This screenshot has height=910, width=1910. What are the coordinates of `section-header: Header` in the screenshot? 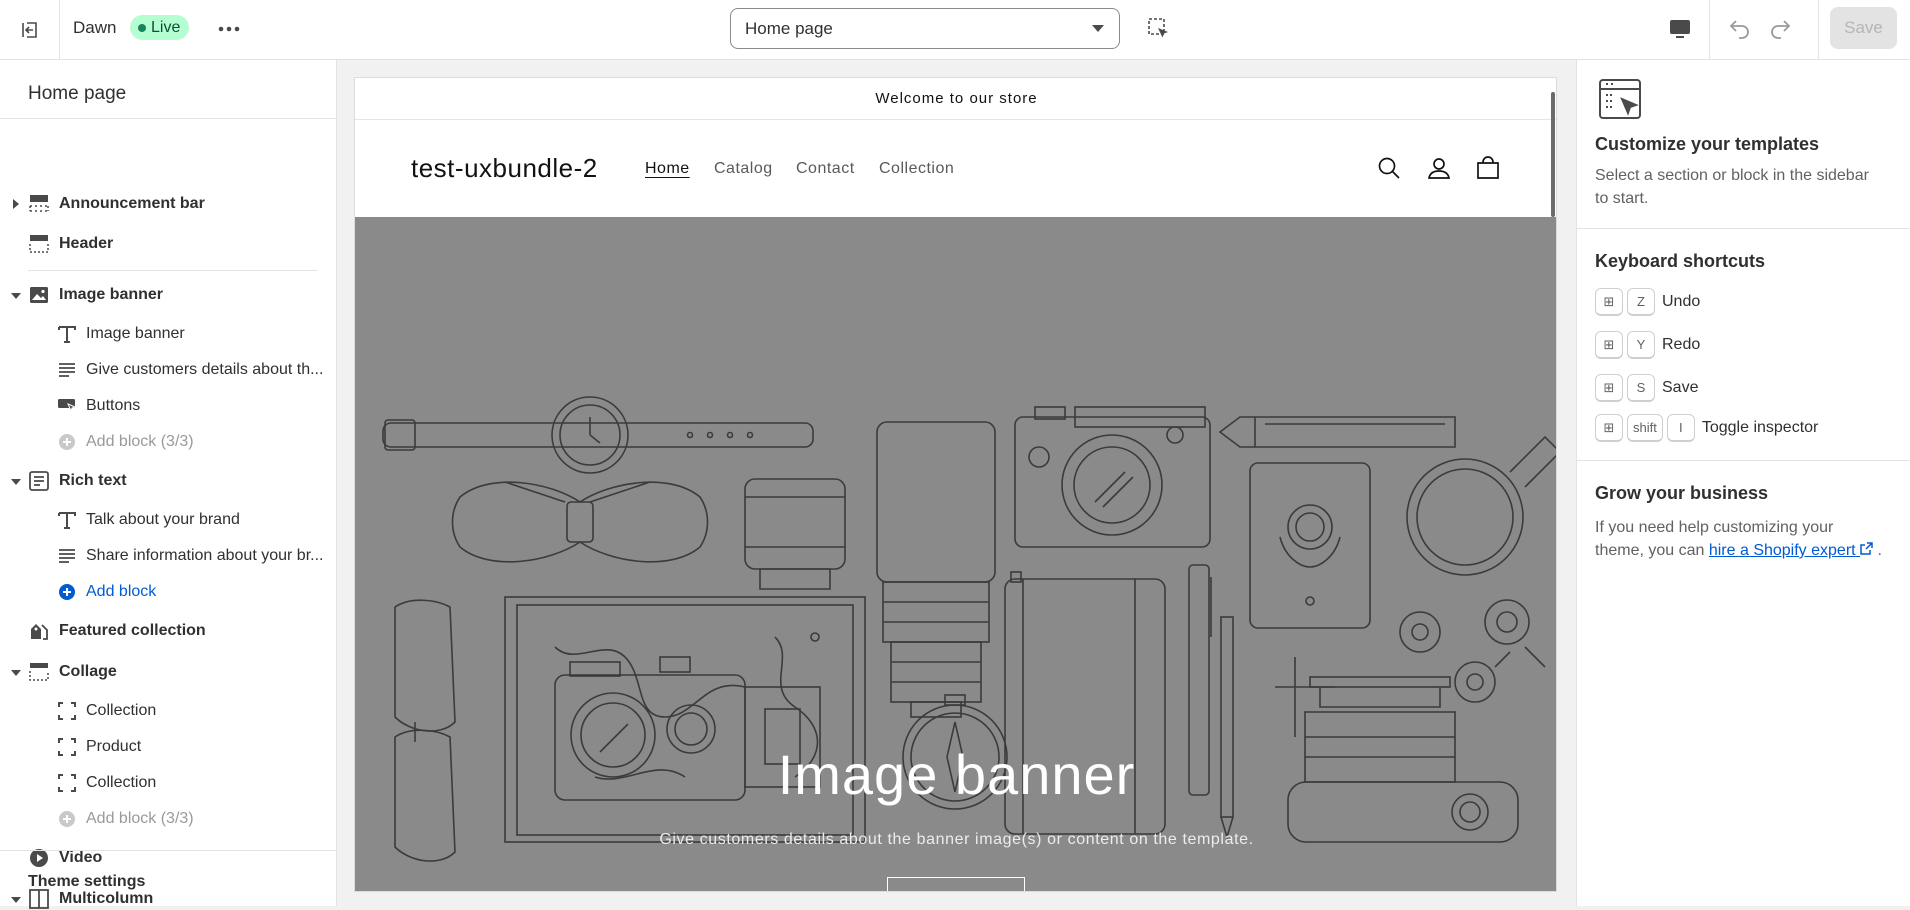 It's located at (168, 244).